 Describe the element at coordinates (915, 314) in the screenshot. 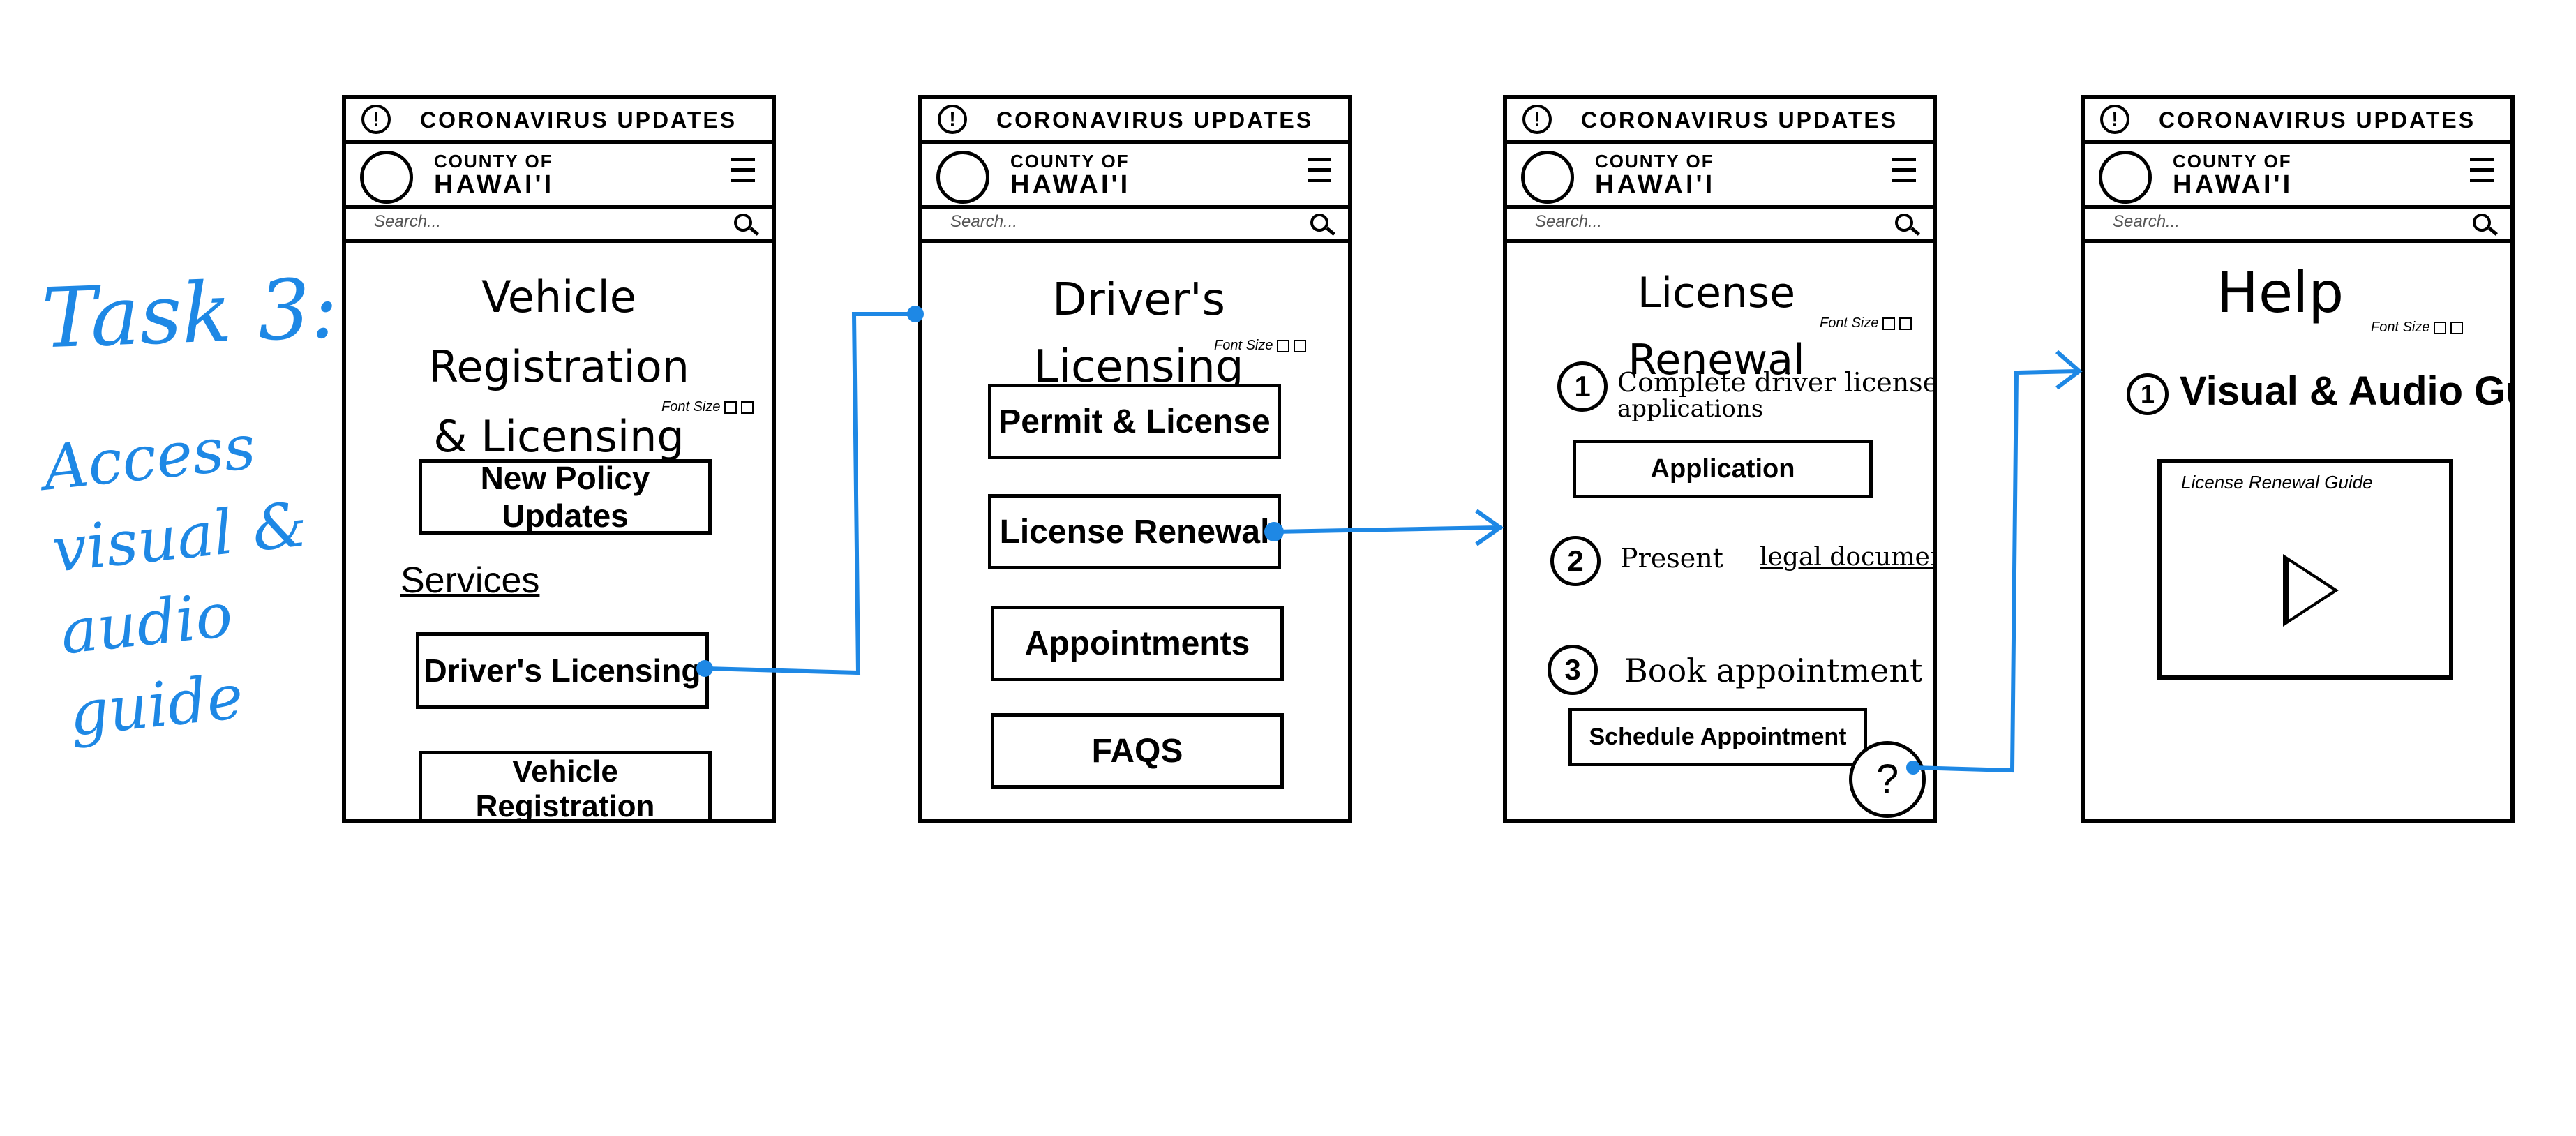

I see `flow-dot-1-end` at that location.